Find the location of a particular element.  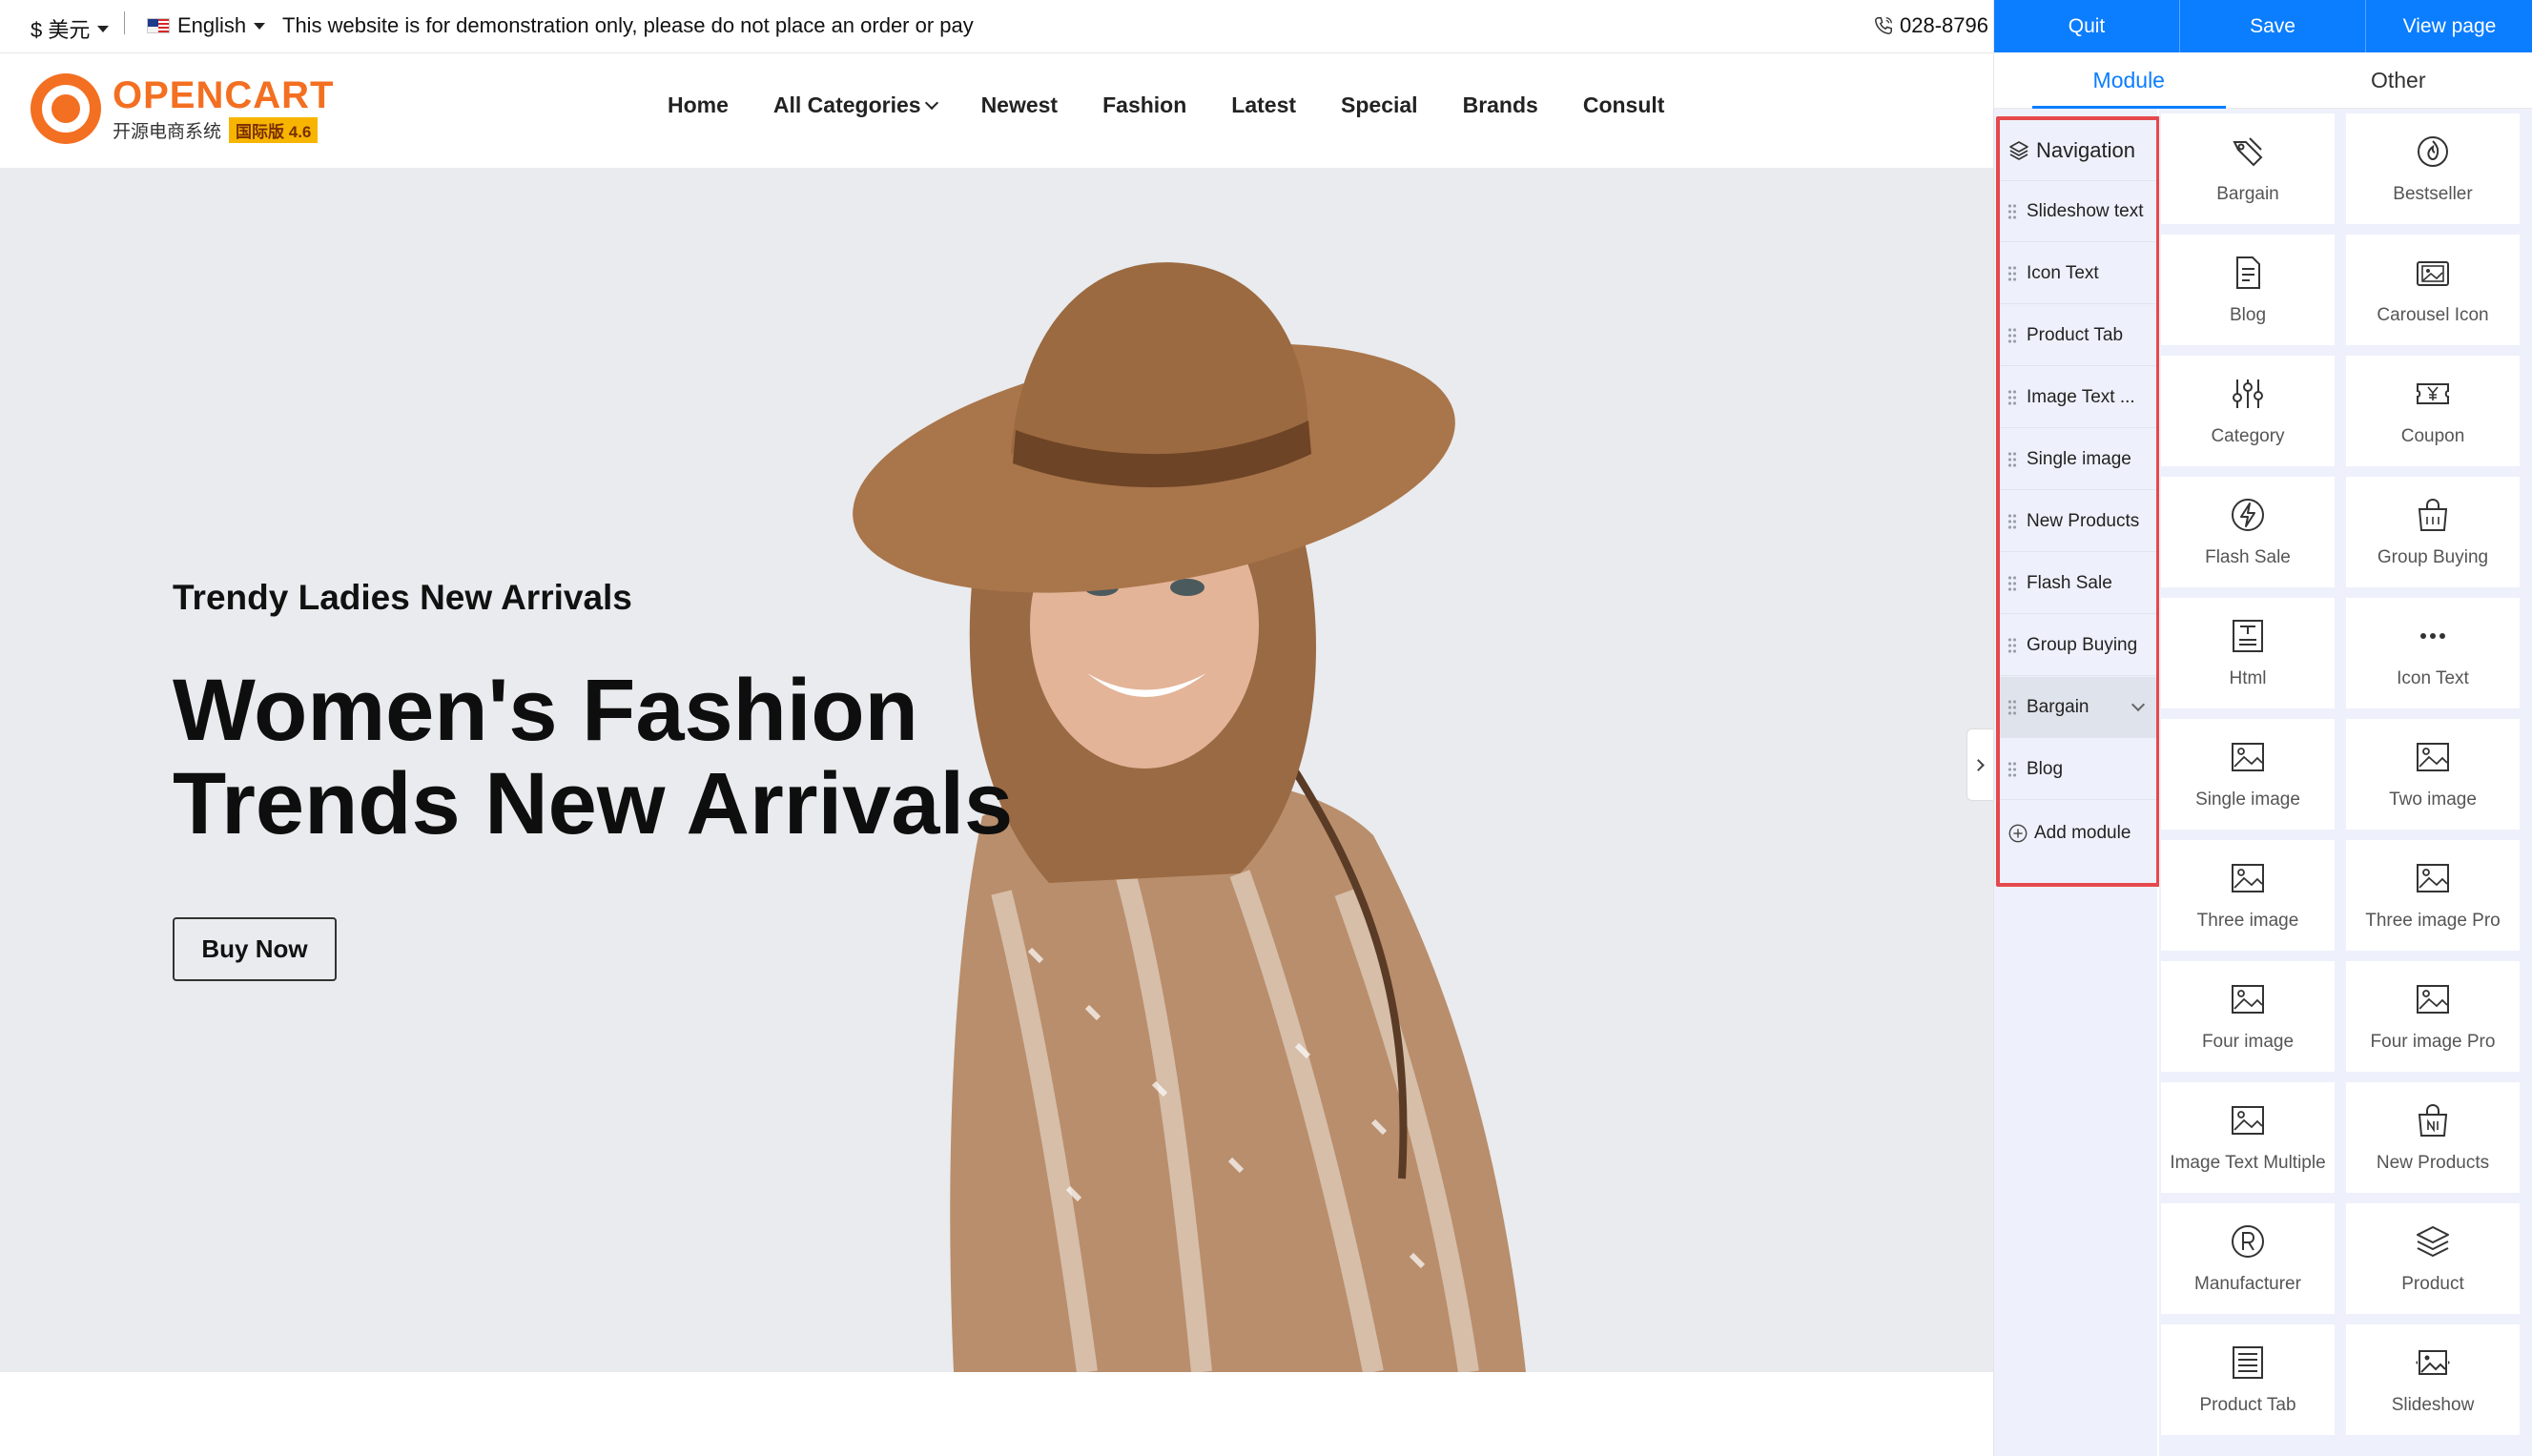

library-item-single-image: Single image is located at coordinates (2248, 775).